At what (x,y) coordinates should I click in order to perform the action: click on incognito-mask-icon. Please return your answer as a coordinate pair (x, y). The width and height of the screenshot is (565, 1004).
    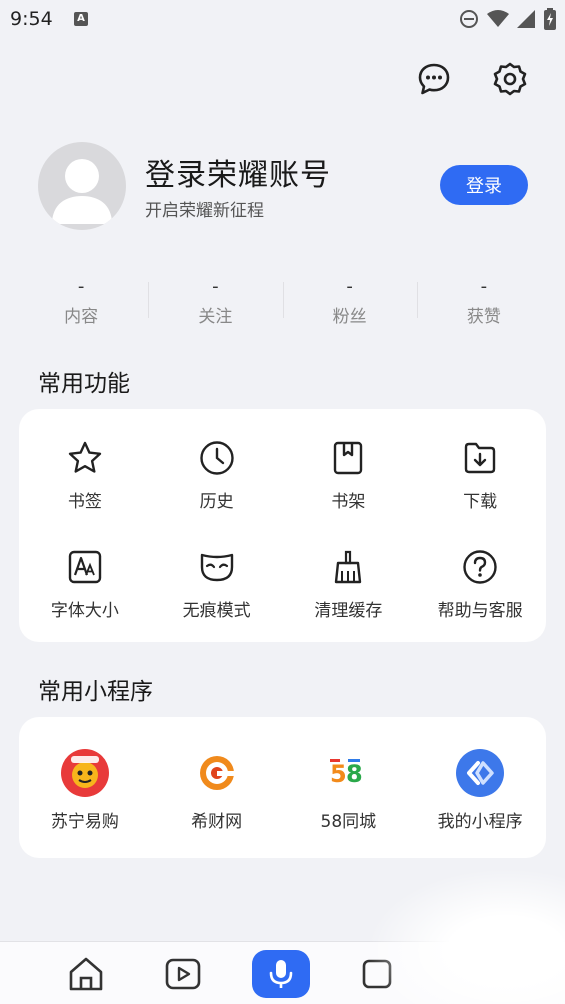
    Looking at the image, I should click on (216, 567).